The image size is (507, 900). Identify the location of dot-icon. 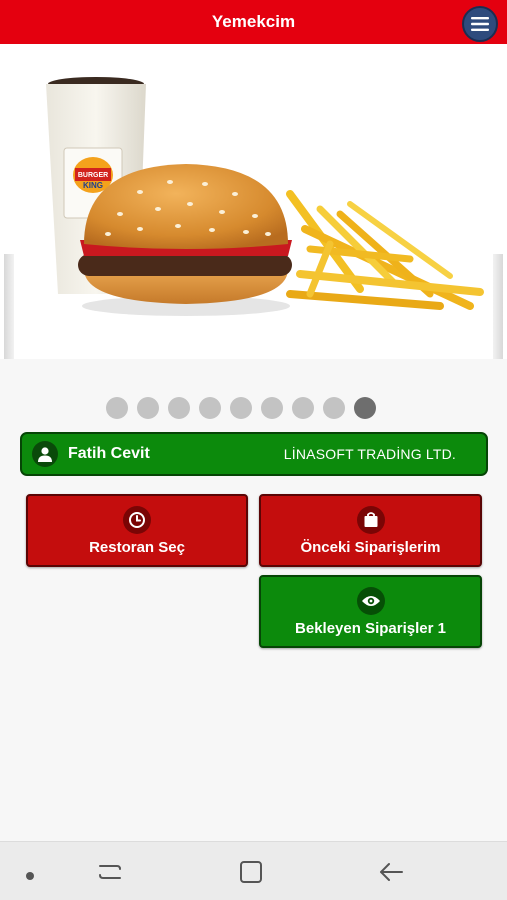
(30, 877).